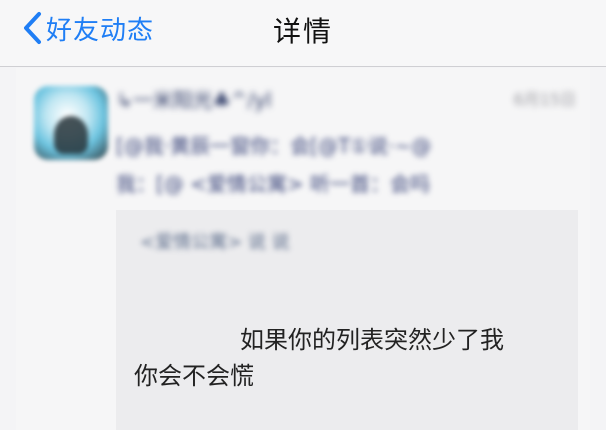  I want to click on post-timestamp: 6月15日, so click(544, 99).